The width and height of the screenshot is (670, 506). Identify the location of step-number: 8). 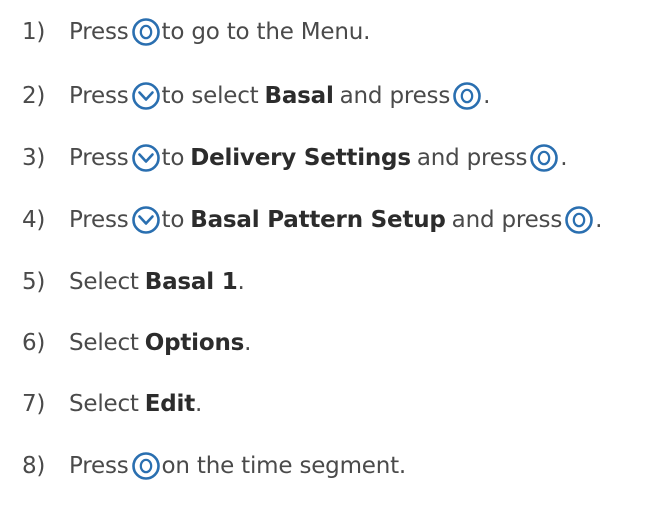
(34, 466).